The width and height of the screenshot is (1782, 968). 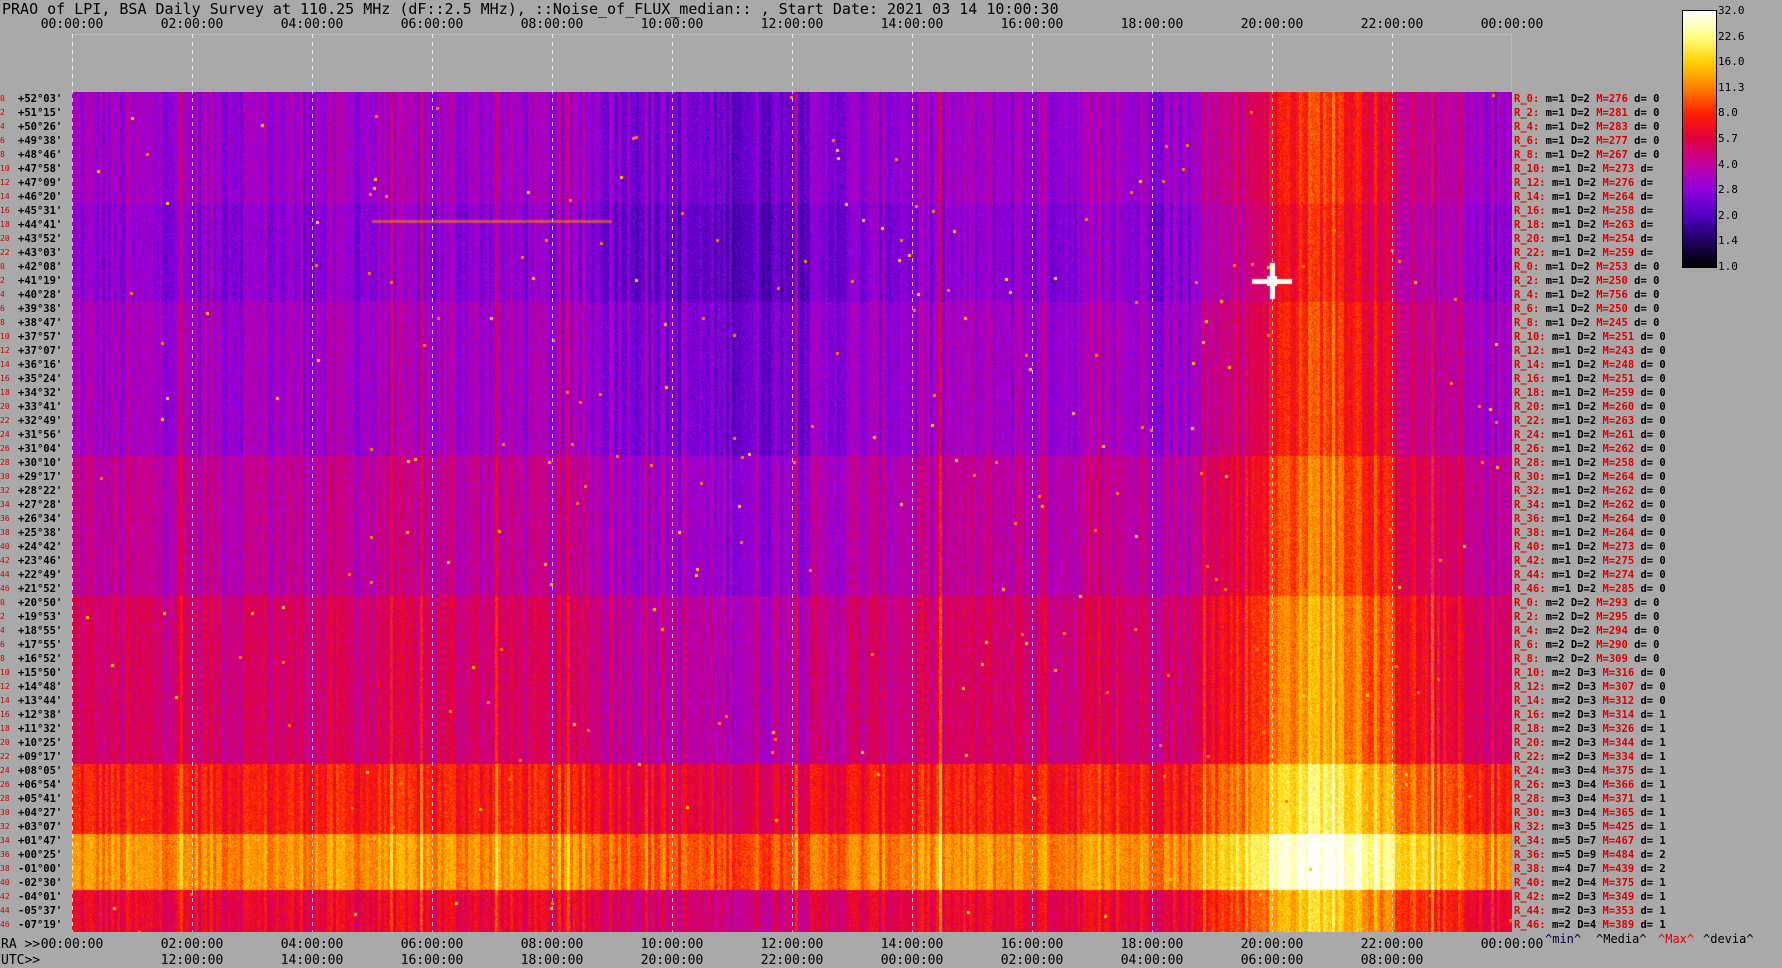 I want to click on declination-label: +42°08', so click(x=40, y=267).